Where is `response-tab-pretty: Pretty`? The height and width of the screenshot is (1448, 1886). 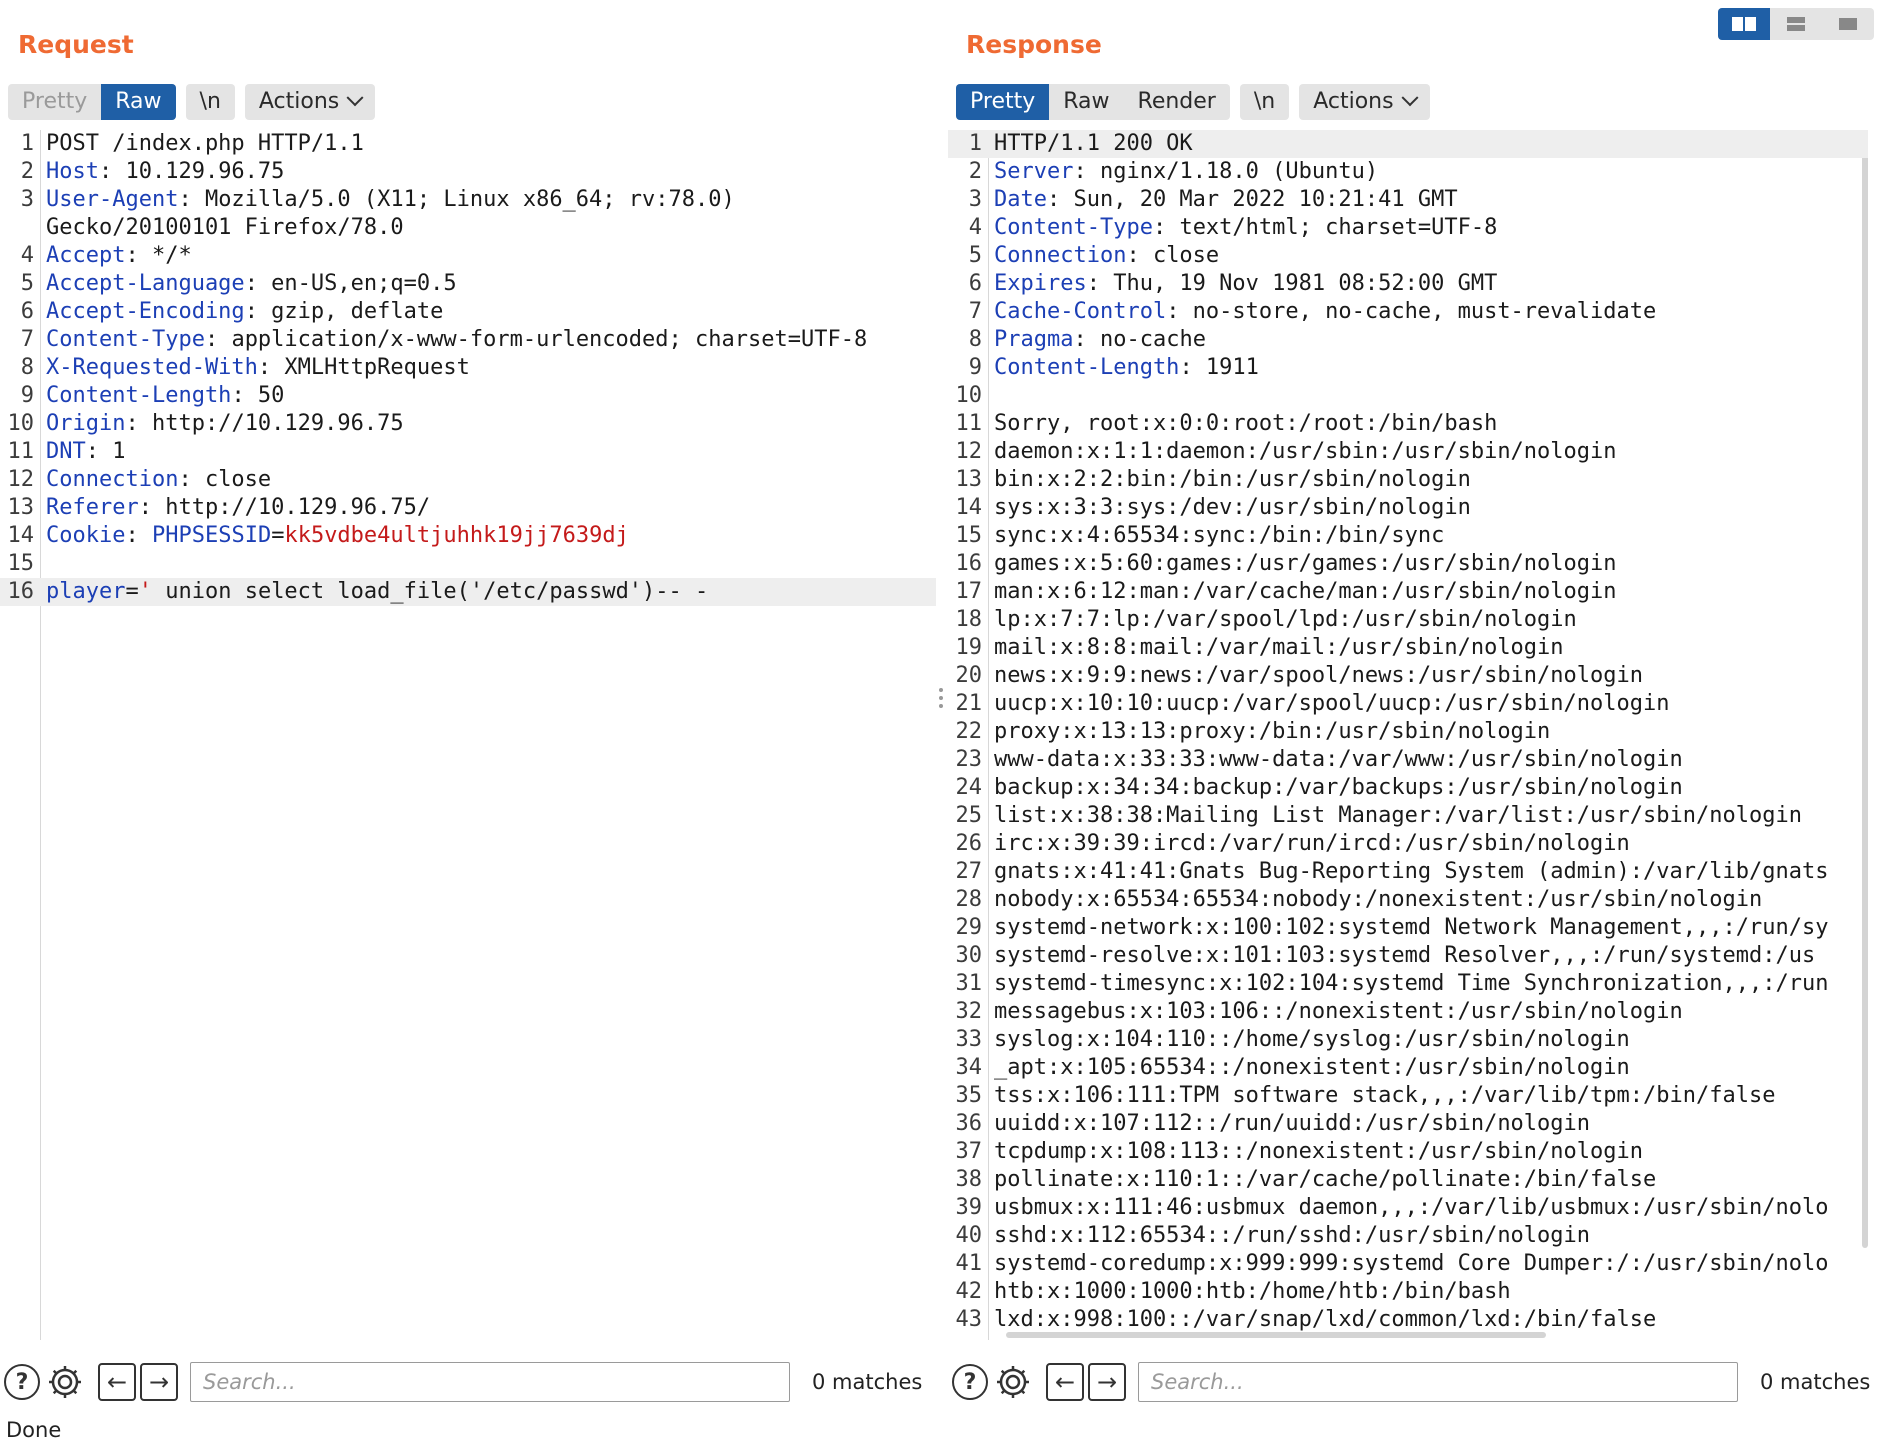 response-tab-pretty: Pretty is located at coordinates (1003, 102).